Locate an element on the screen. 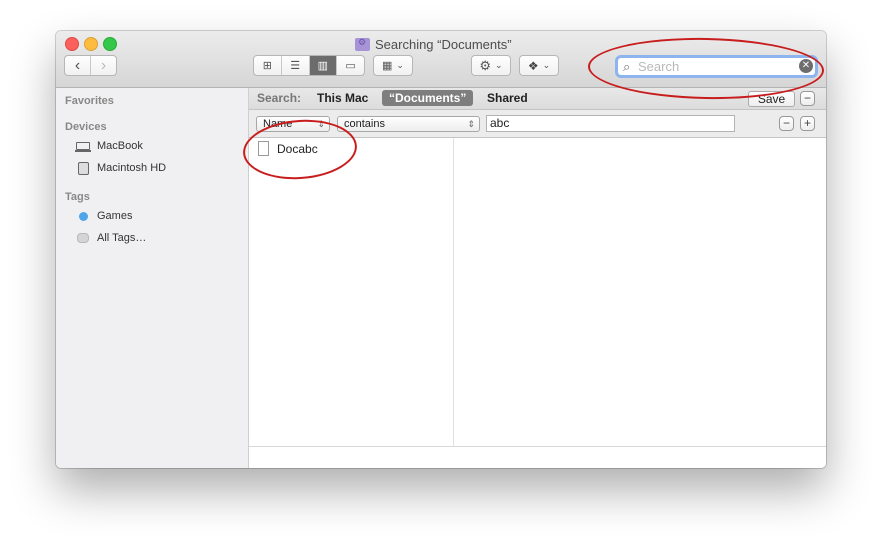 The image size is (882, 549). attribute-popup: Name ⇕ is located at coordinates (293, 124).